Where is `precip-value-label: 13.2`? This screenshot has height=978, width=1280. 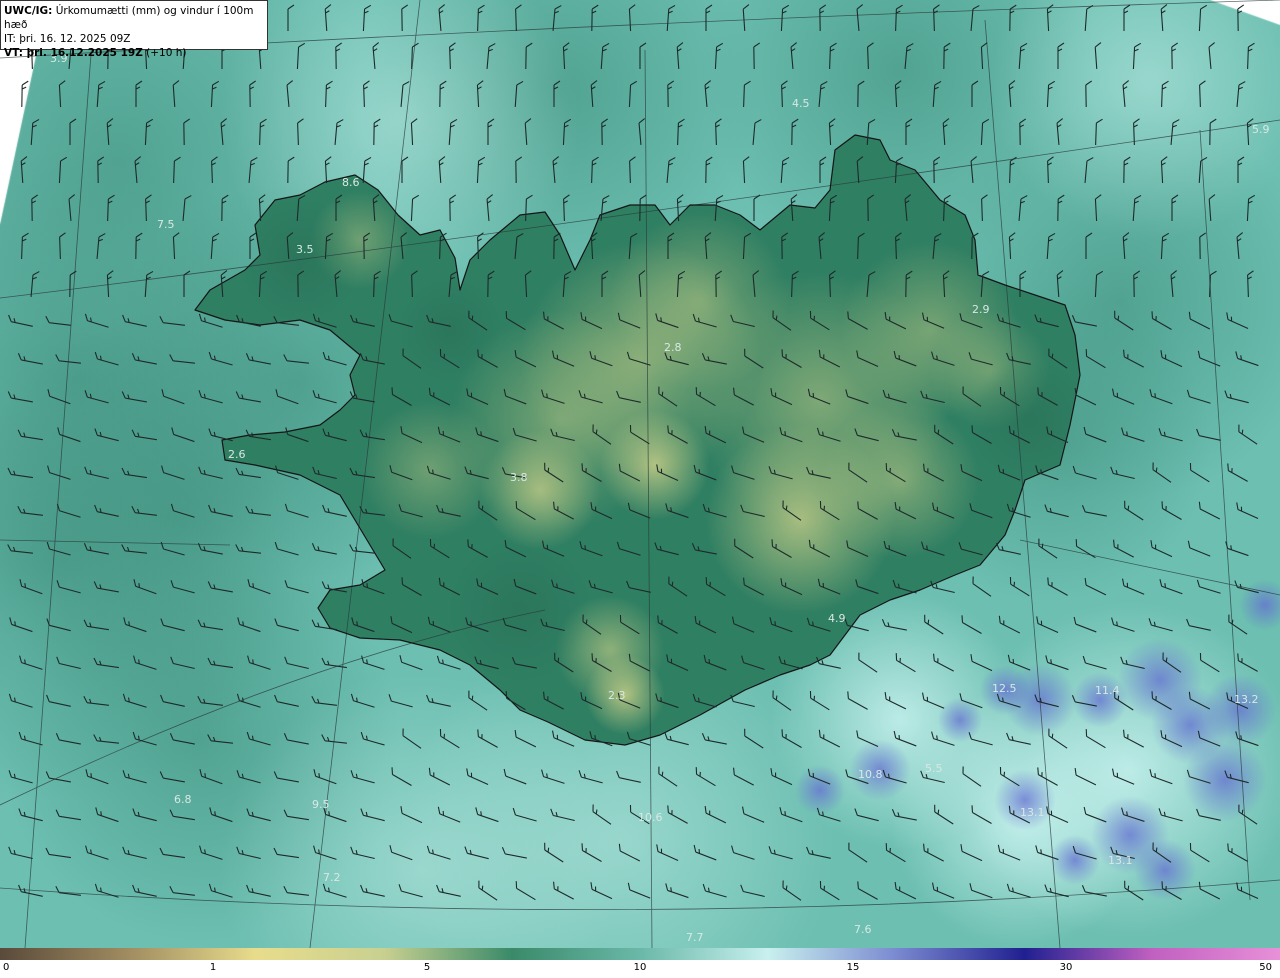
precip-value-label: 13.2 is located at coordinates (1246, 699).